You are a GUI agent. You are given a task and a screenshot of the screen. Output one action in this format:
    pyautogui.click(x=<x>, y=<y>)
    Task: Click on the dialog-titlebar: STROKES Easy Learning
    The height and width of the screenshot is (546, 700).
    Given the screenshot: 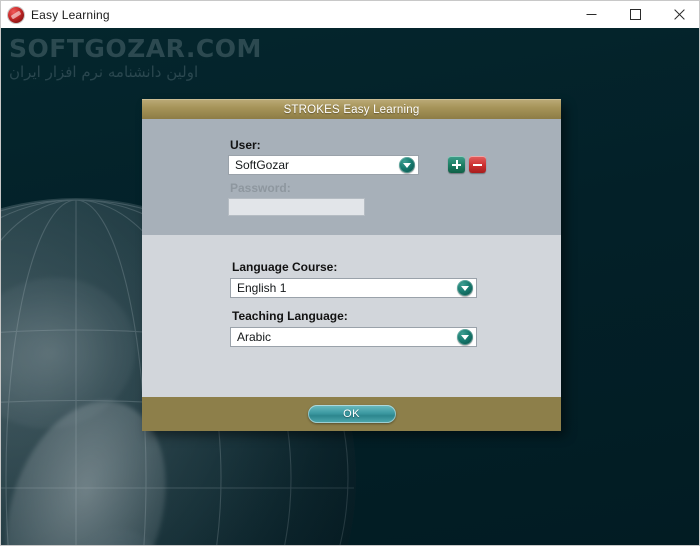 What is the action you would take?
    pyautogui.click(x=351, y=109)
    